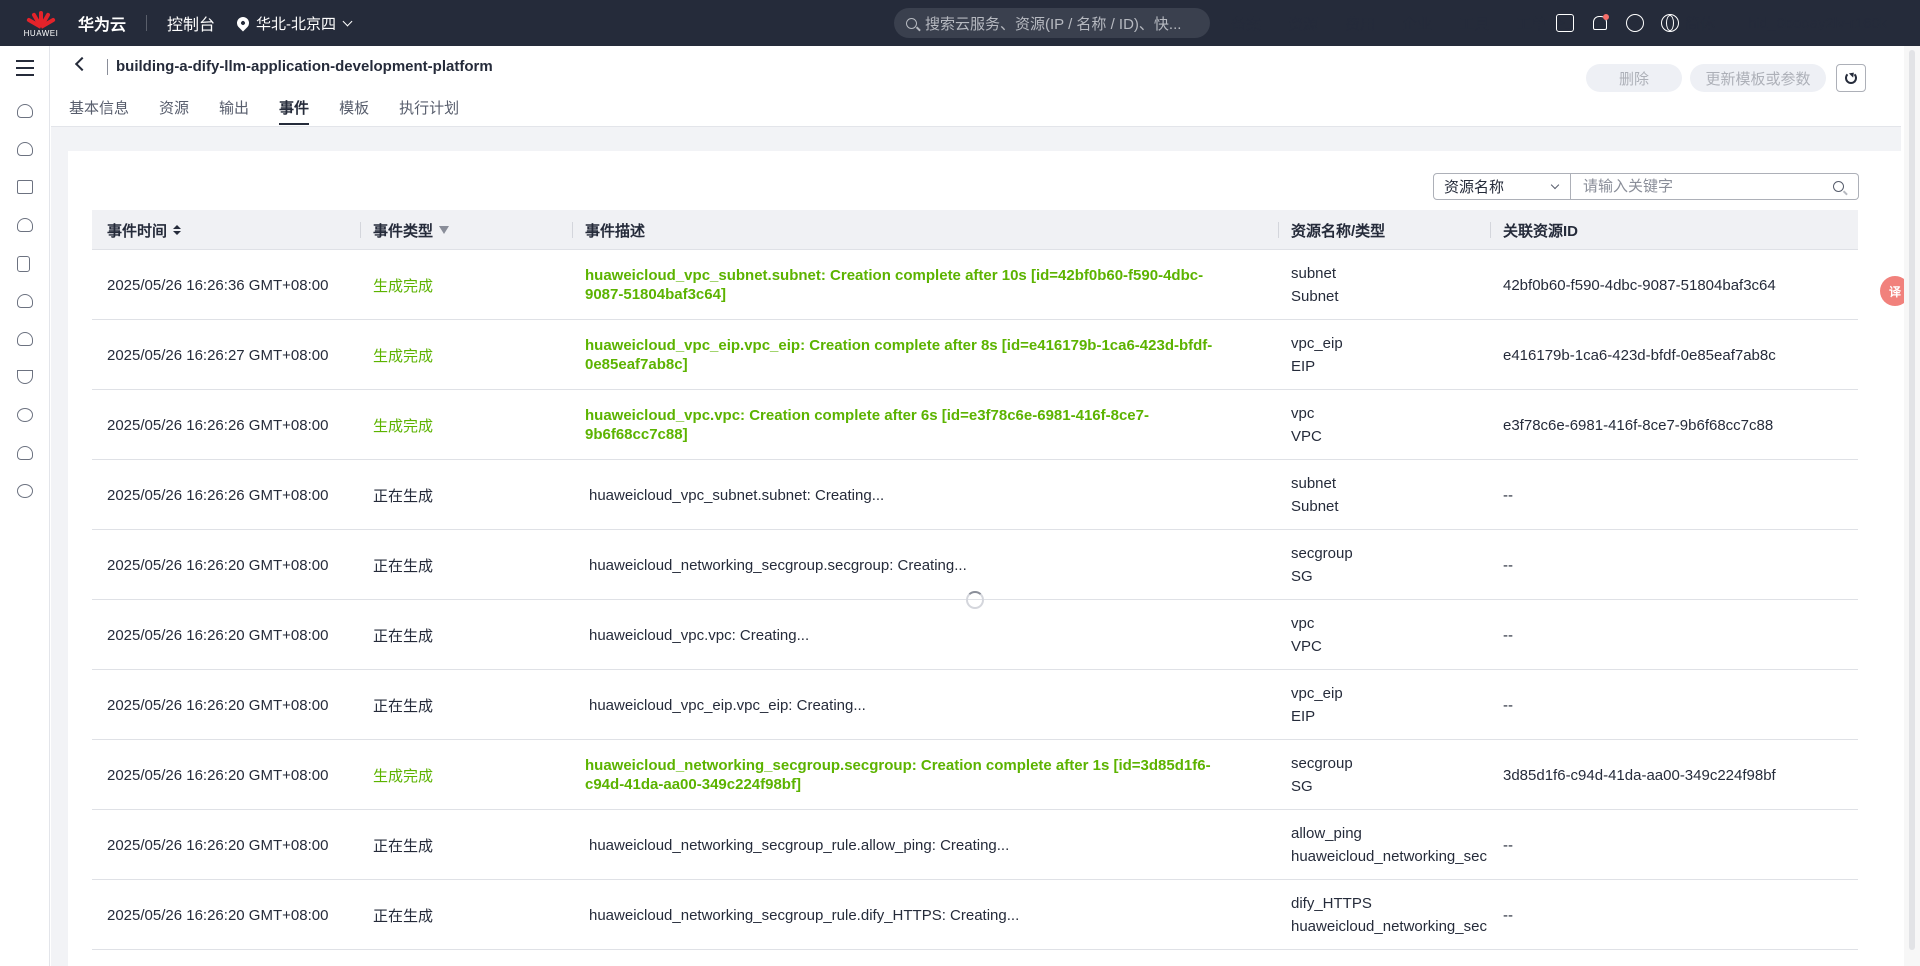 The image size is (1920, 966). Describe the element at coordinates (25, 377) in the screenshot. I see `anchor-icon` at that location.